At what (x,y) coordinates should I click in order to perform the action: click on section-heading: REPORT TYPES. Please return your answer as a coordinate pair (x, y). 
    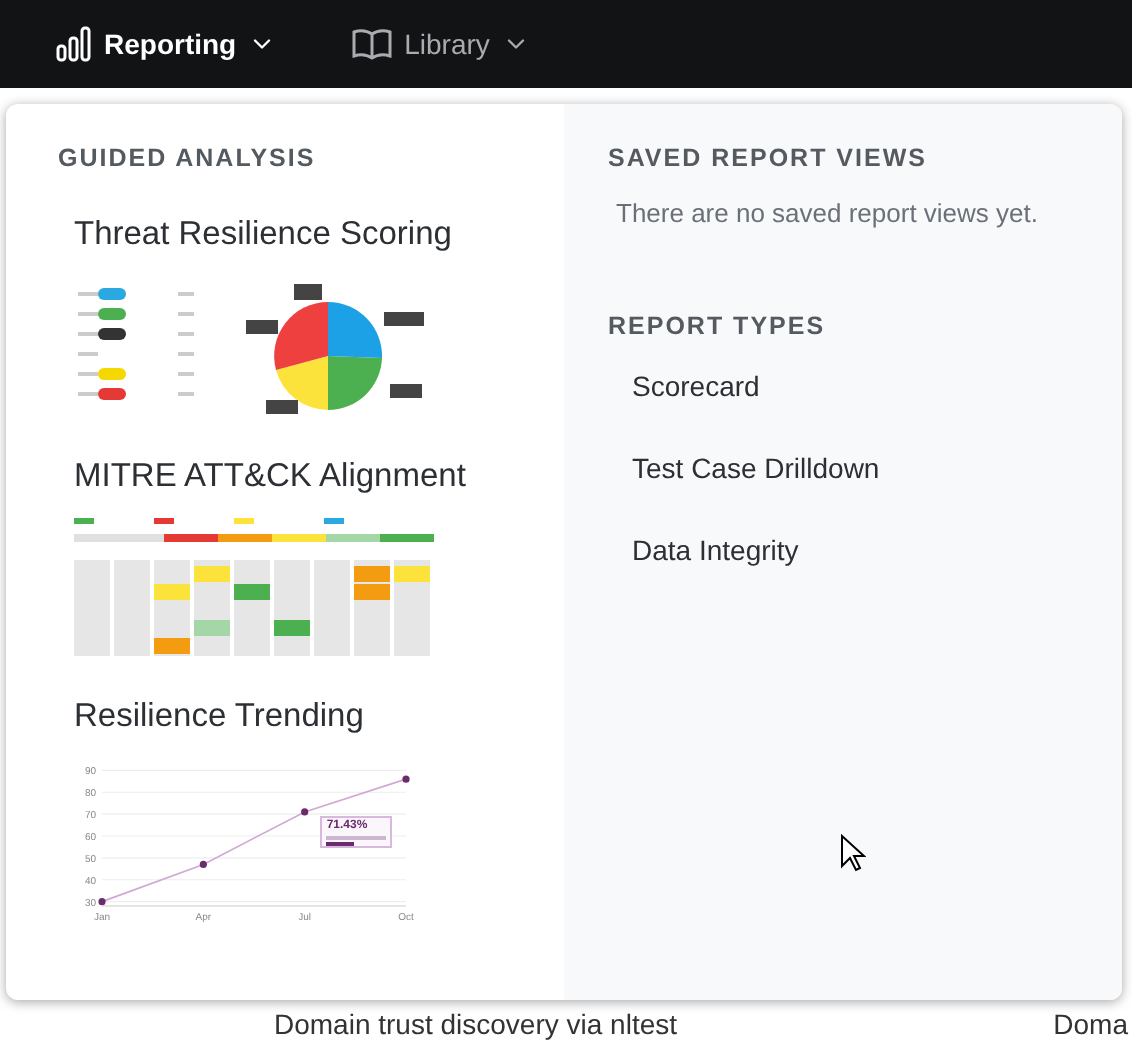
    Looking at the image, I should click on (718, 327).